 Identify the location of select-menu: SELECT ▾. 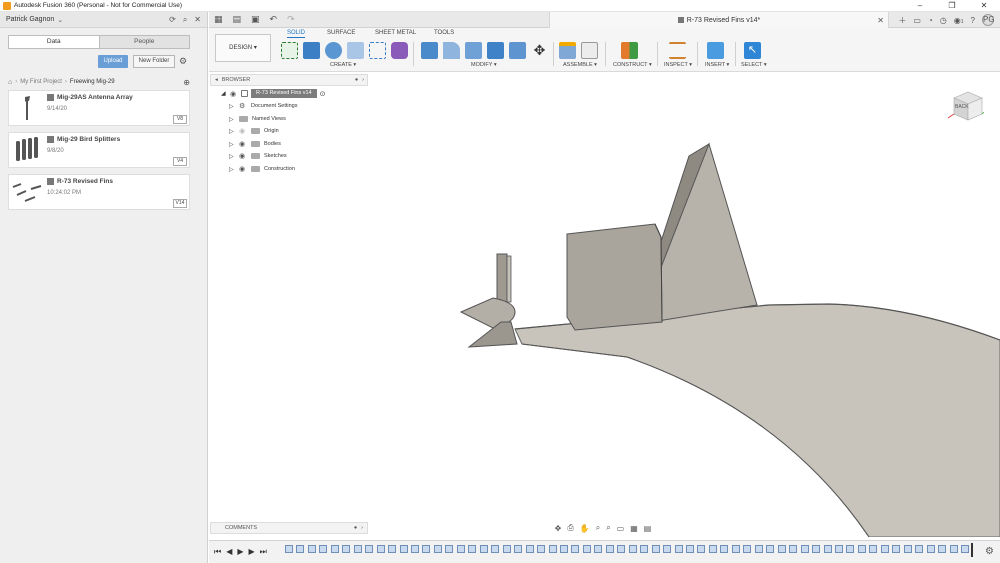
(754, 65).